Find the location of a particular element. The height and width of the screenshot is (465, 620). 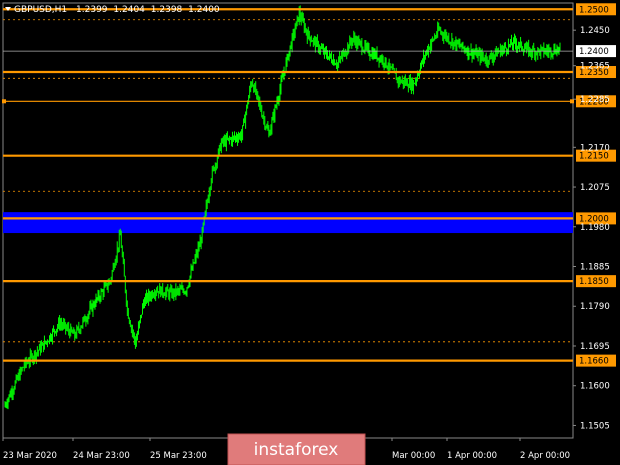

x-tick-label: 24 Mar 23:00 is located at coordinates (101, 456).